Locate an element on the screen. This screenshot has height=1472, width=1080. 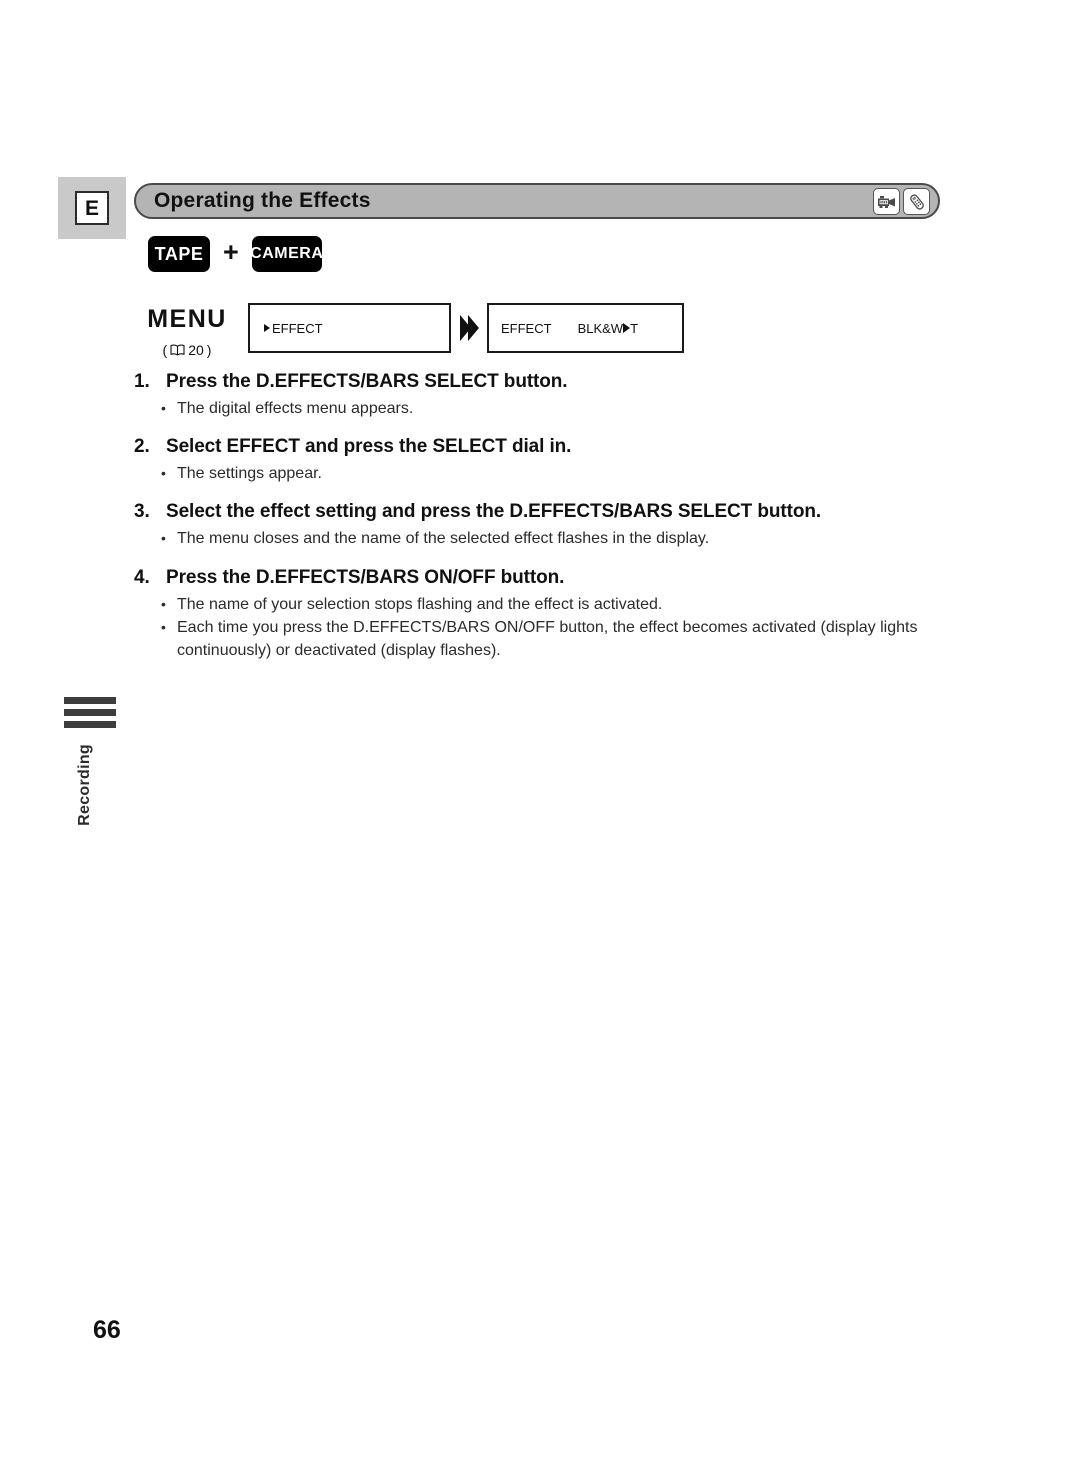
chapter-side-tab: Recording is located at coordinates (90, 761).